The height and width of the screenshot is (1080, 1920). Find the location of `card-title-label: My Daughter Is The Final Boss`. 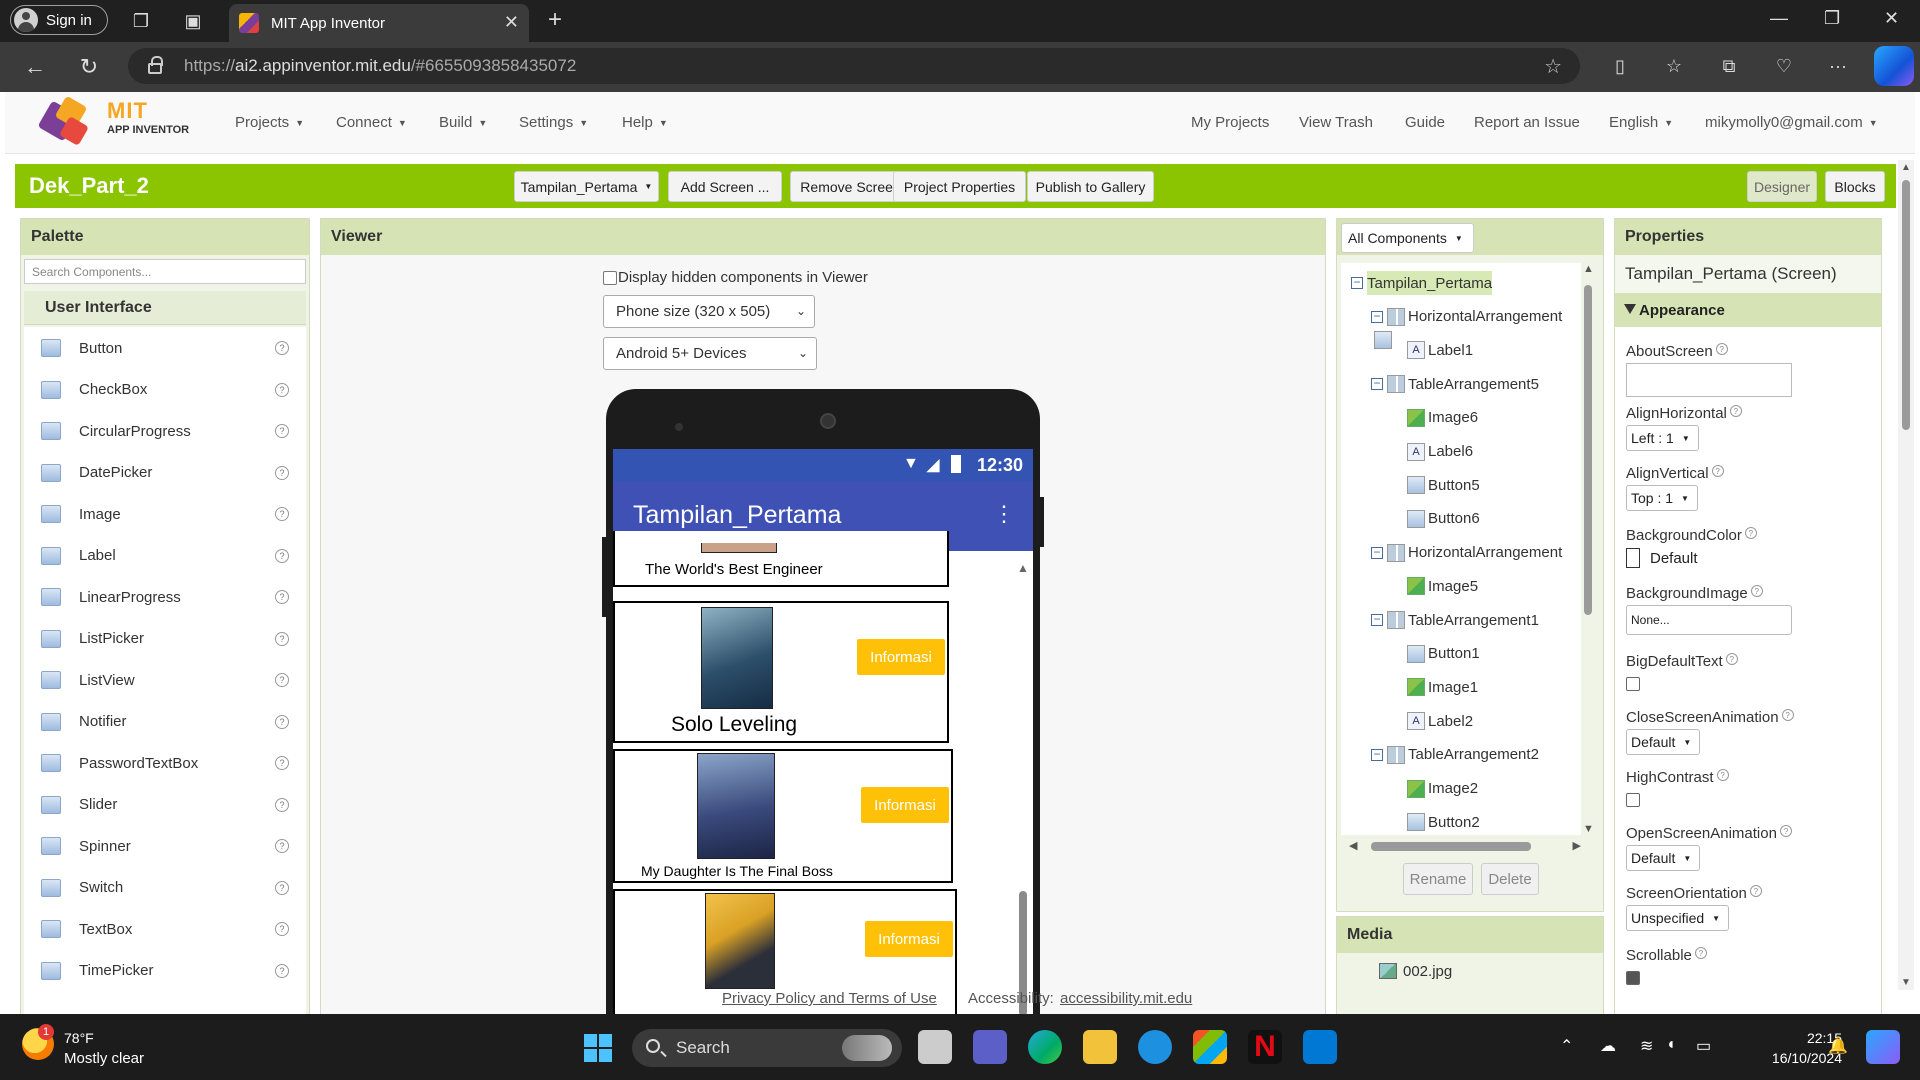

card-title-label: My Daughter Is The Final Boss is located at coordinates (737, 871).